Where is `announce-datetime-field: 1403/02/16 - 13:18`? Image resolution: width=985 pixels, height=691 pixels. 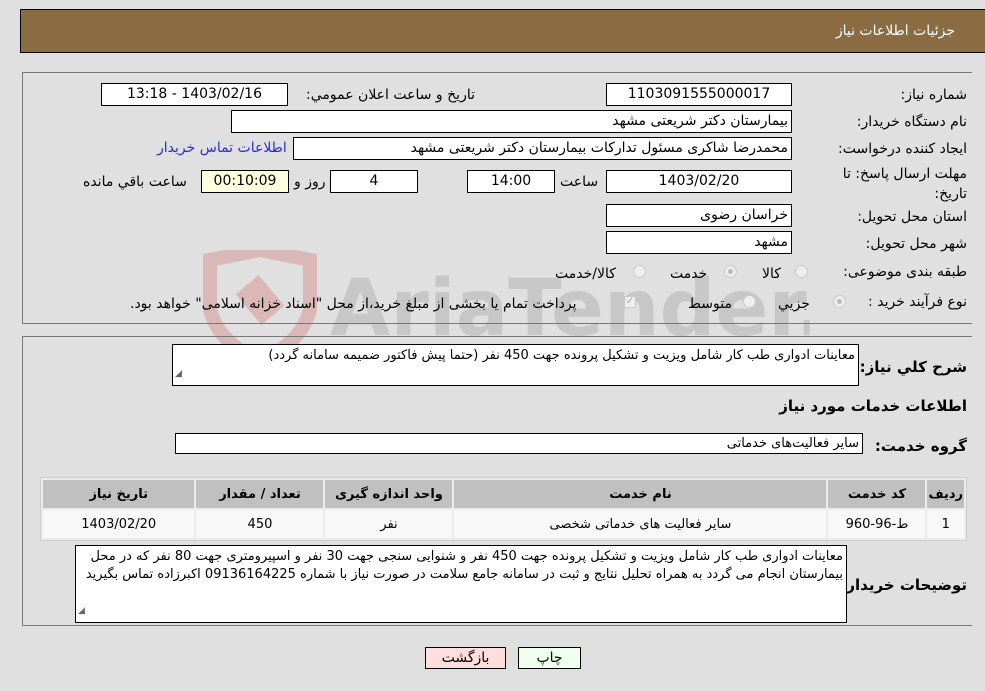 announce-datetime-field: 1403/02/16 - 13:18 is located at coordinates (194, 94).